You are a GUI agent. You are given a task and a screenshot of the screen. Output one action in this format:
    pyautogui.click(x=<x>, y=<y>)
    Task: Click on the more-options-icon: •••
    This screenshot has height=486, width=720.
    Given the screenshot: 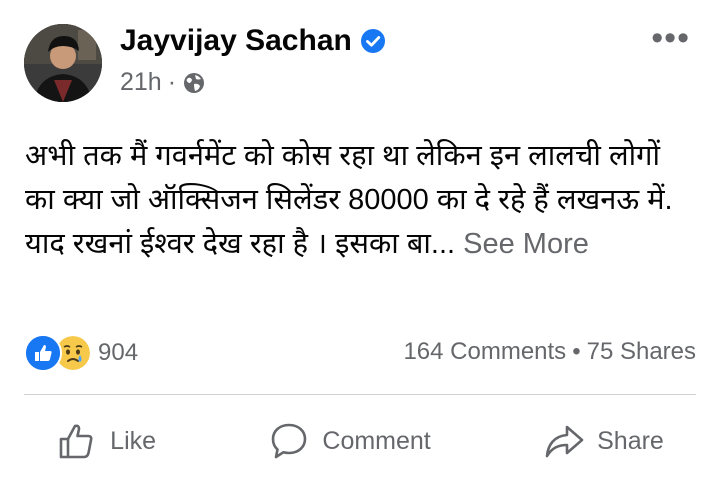 What is the action you would take?
    pyautogui.click(x=670, y=38)
    